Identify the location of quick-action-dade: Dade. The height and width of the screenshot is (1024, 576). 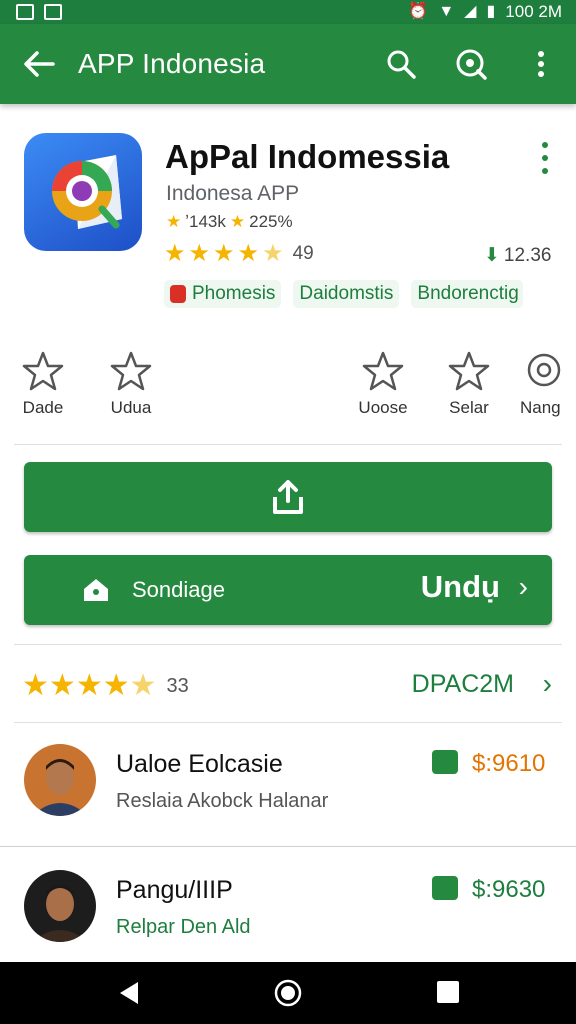
(43, 384).